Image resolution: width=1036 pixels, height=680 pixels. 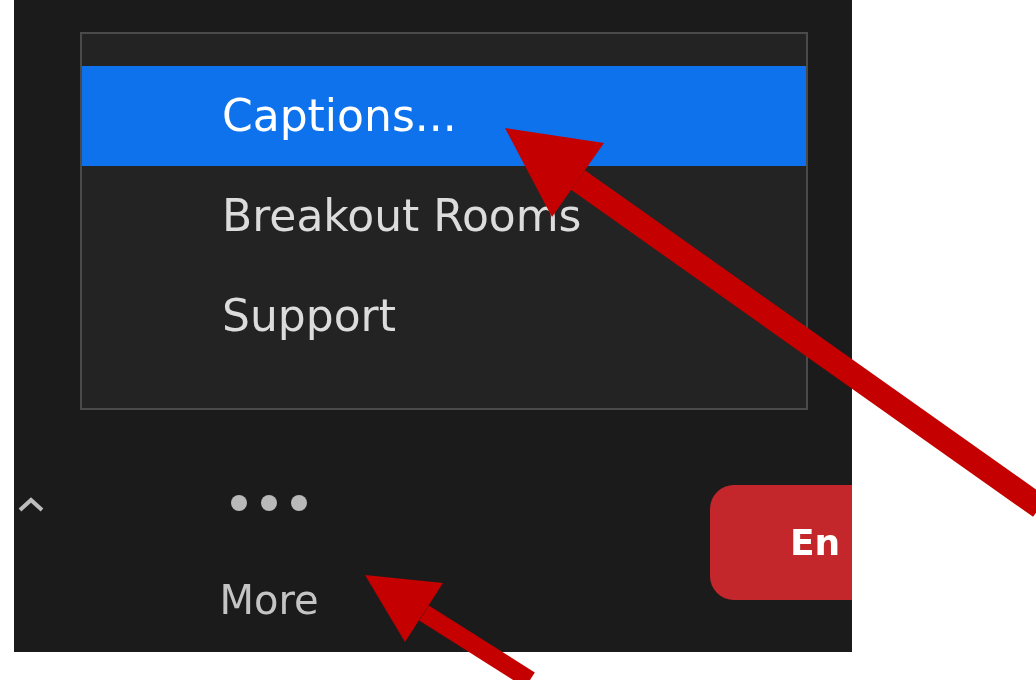 I want to click on more-button: More, so click(x=269, y=531).